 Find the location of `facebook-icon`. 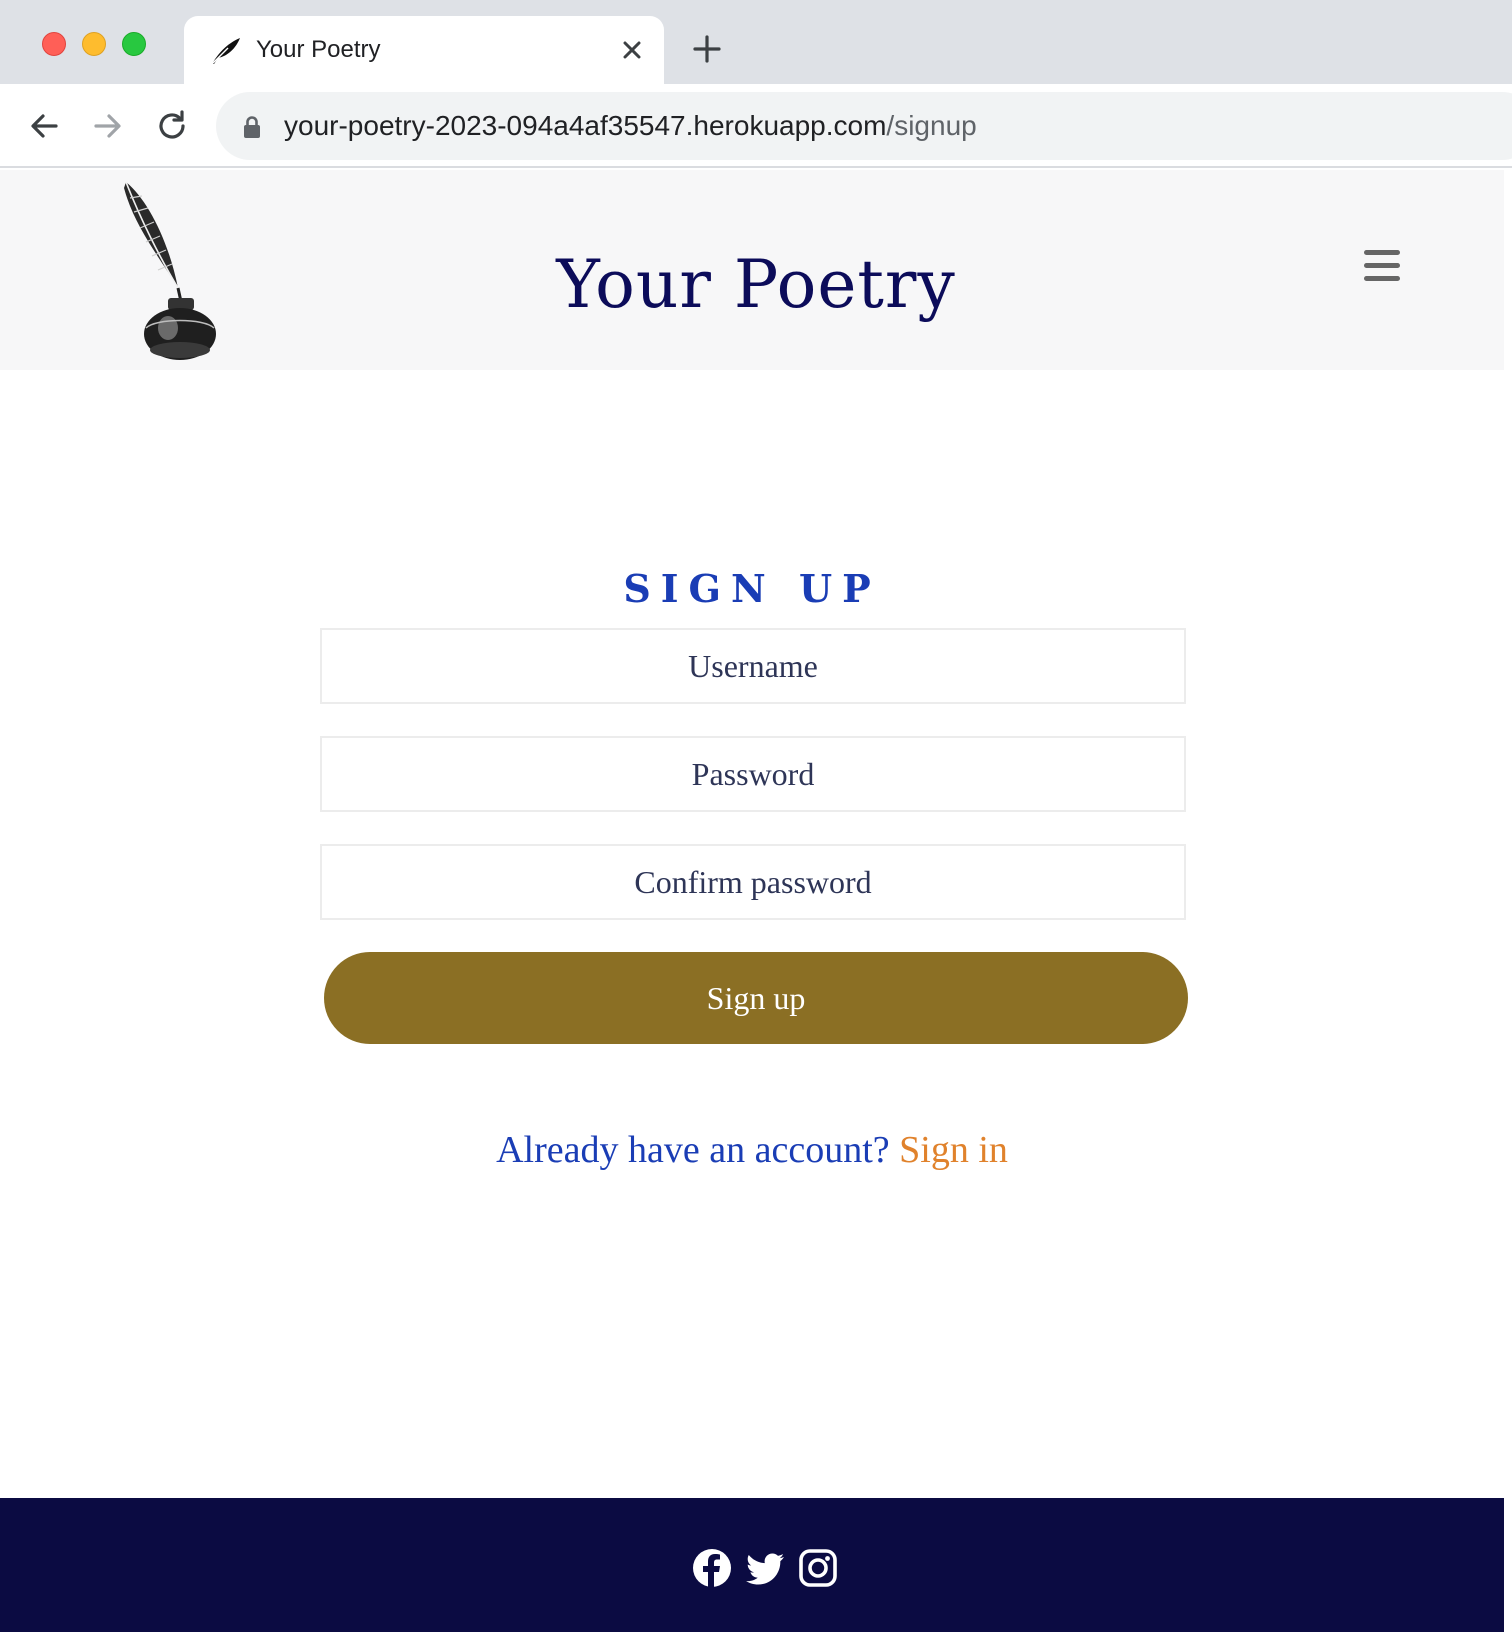

facebook-icon is located at coordinates (712, 1568).